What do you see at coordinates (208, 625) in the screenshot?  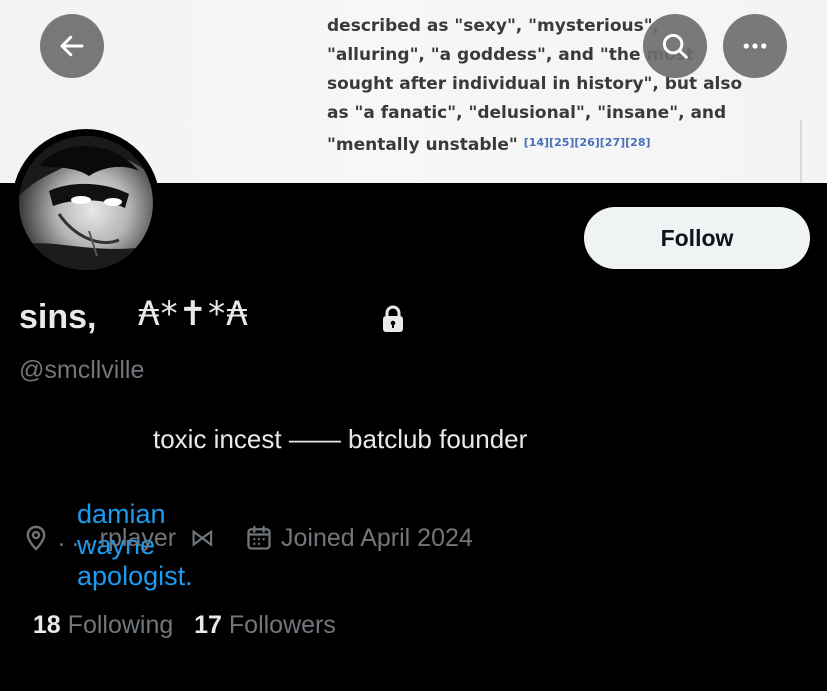 I see `followers-count: 17` at bounding box center [208, 625].